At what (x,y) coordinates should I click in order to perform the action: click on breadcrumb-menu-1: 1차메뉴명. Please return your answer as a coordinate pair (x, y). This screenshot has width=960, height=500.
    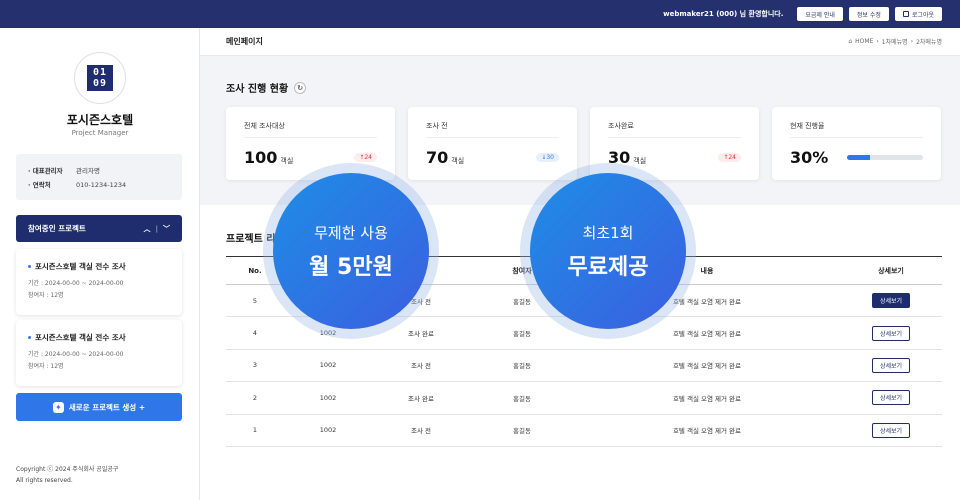
    Looking at the image, I should click on (895, 41).